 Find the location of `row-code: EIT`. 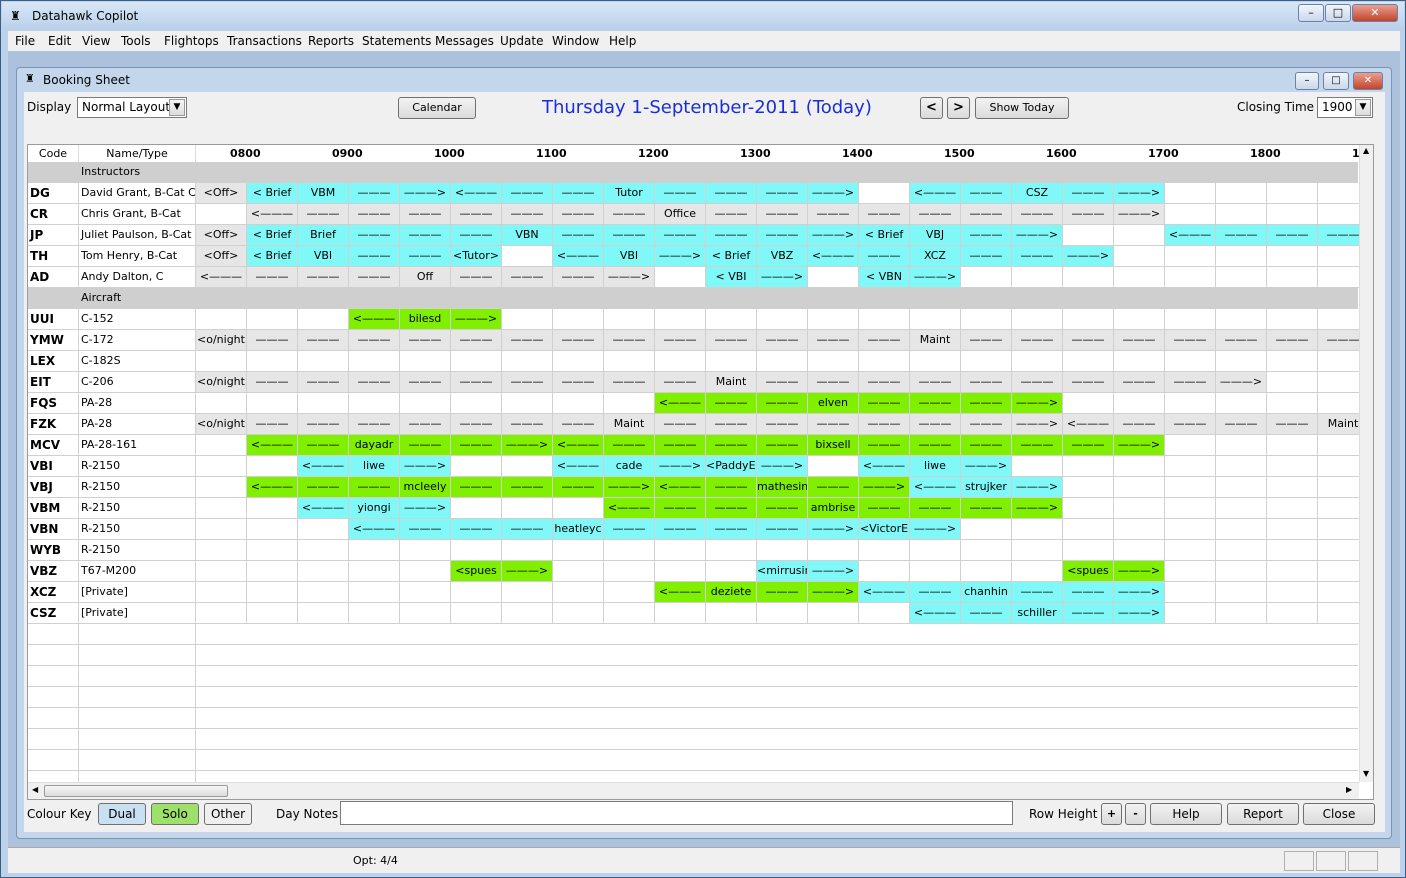

row-code: EIT is located at coordinates (53, 382).